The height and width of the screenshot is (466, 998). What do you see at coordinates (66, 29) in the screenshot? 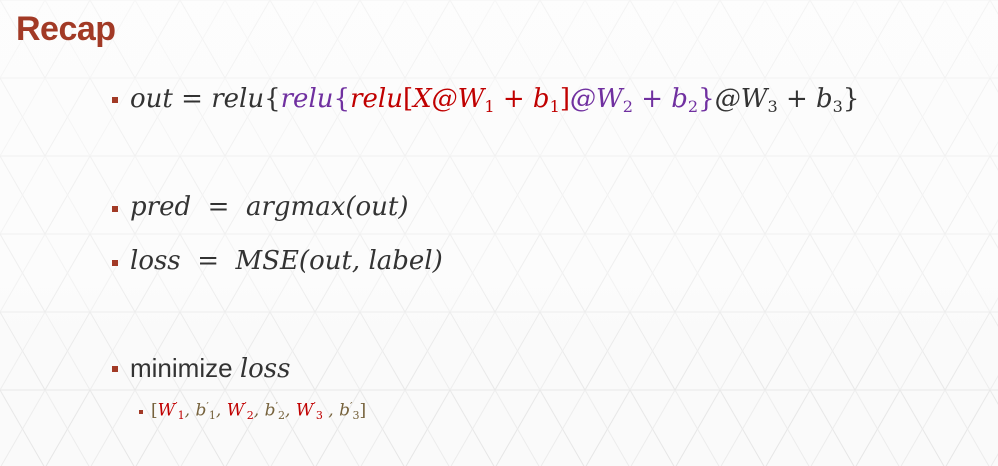
I see `slide-title: Recap` at bounding box center [66, 29].